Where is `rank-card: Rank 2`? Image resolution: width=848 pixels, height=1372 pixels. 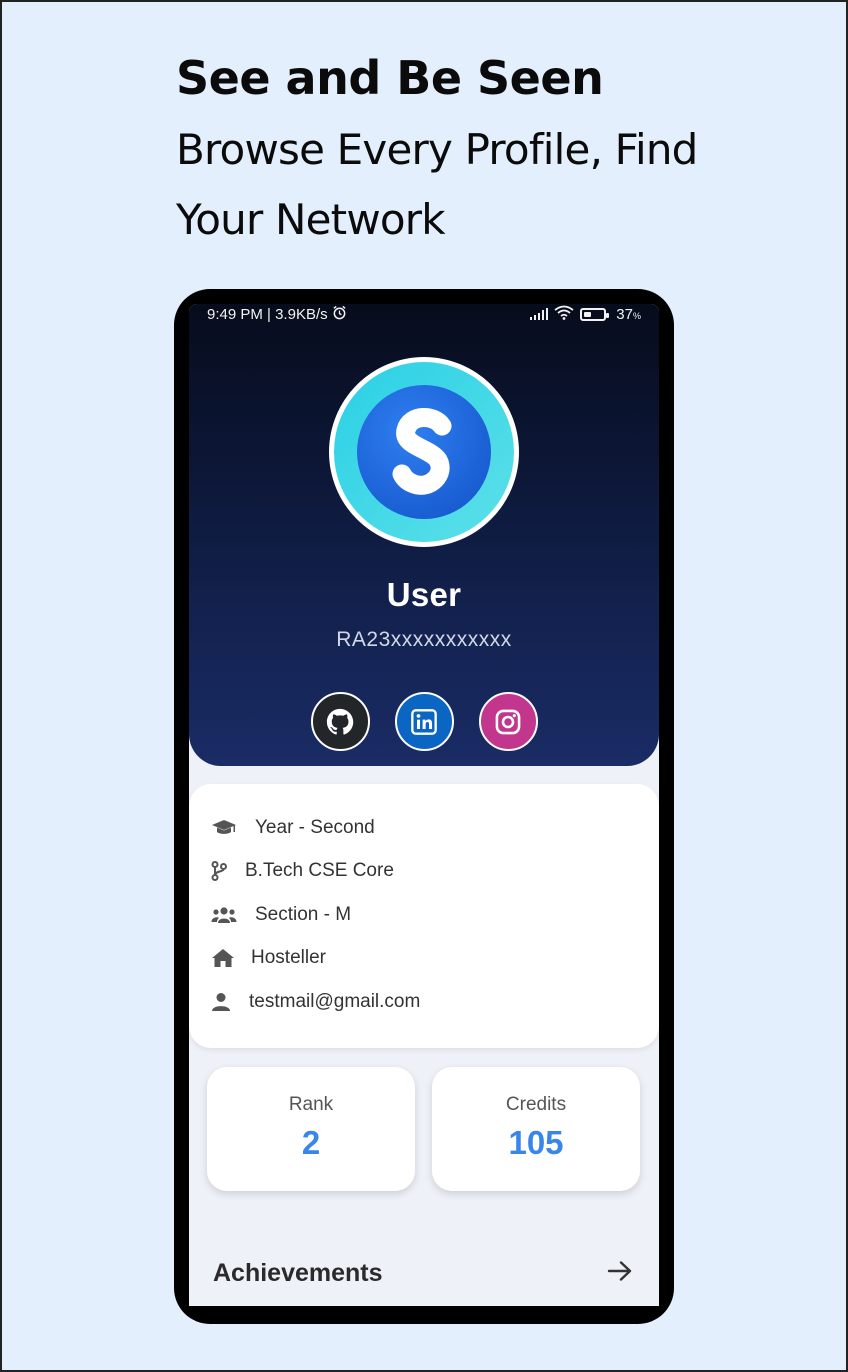
rank-card: Rank 2 is located at coordinates (311, 1129).